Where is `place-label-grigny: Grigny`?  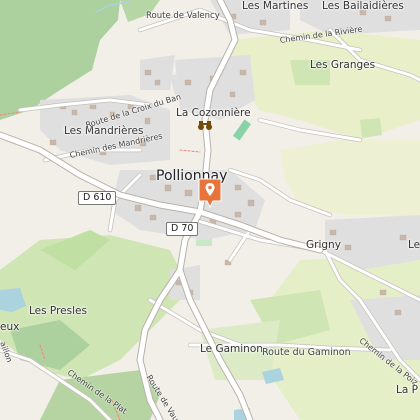 place-label-grigny: Grigny is located at coordinates (323, 245).